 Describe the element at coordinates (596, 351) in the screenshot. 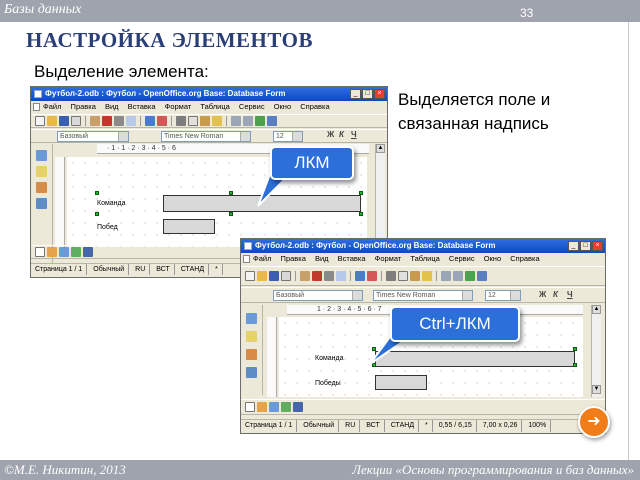

I see `window-2-vertical-scrollbar: ▲ ▼` at that location.